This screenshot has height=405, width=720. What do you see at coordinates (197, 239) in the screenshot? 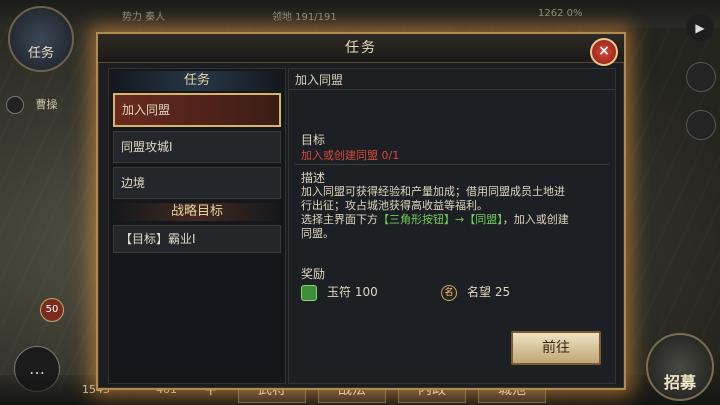
I see `strategy-goal-item: 【目标】霸业I` at bounding box center [197, 239].